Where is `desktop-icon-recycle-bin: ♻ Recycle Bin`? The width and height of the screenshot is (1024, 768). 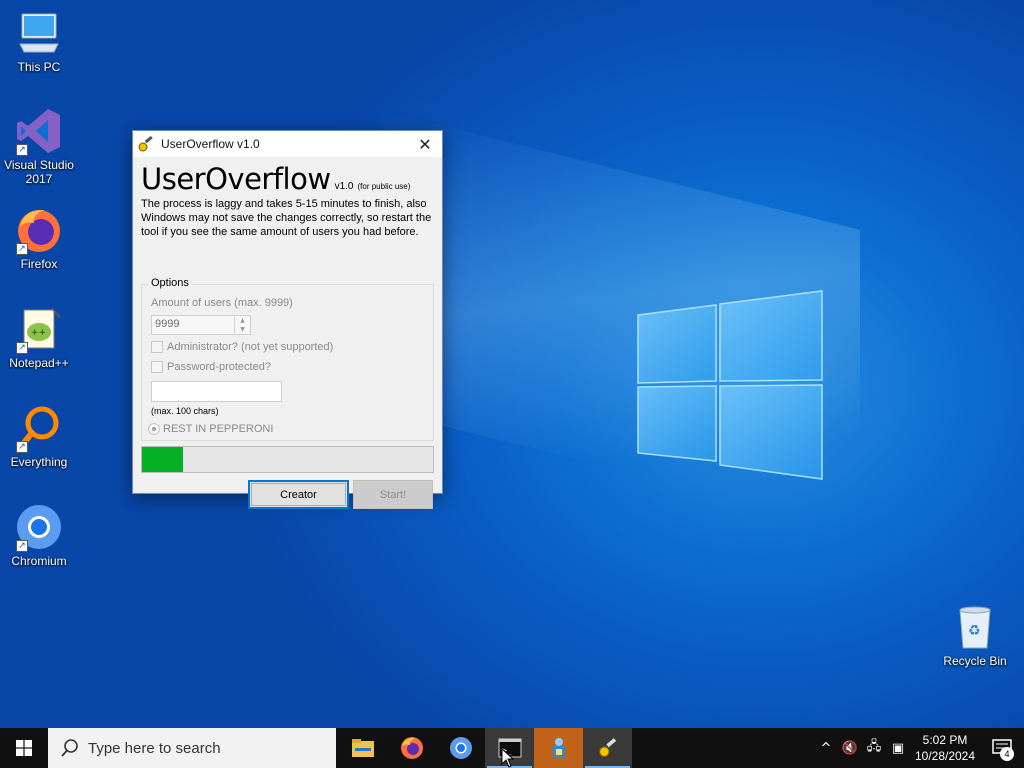 desktop-icon-recycle-bin: ♻ Recycle Bin is located at coordinates (975, 635).